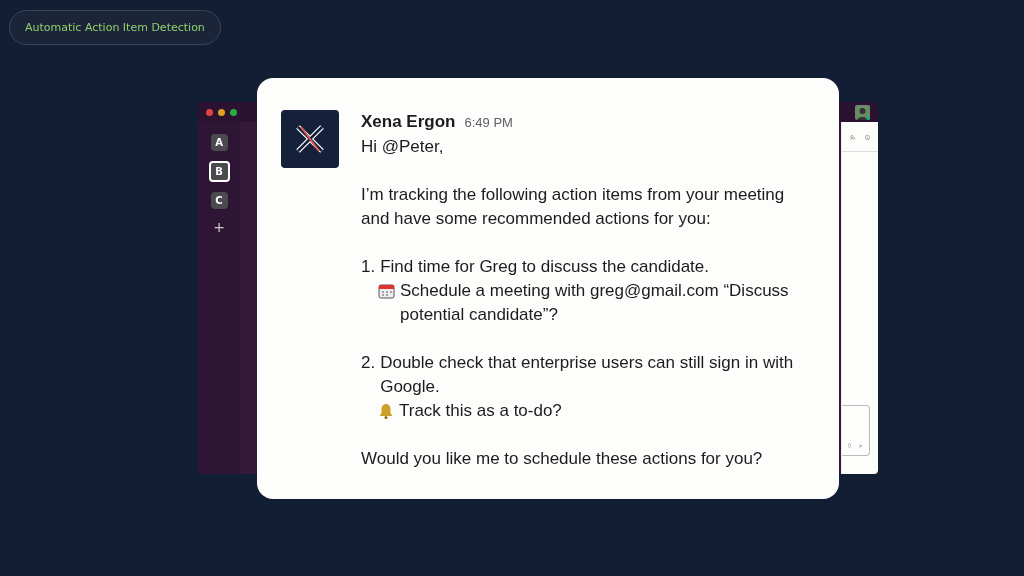 This screenshot has width=1024, height=576. What do you see at coordinates (480, 411) in the screenshot?
I see `suggestion-text: Track this as a to-do?` at bounding box center [480, 411].